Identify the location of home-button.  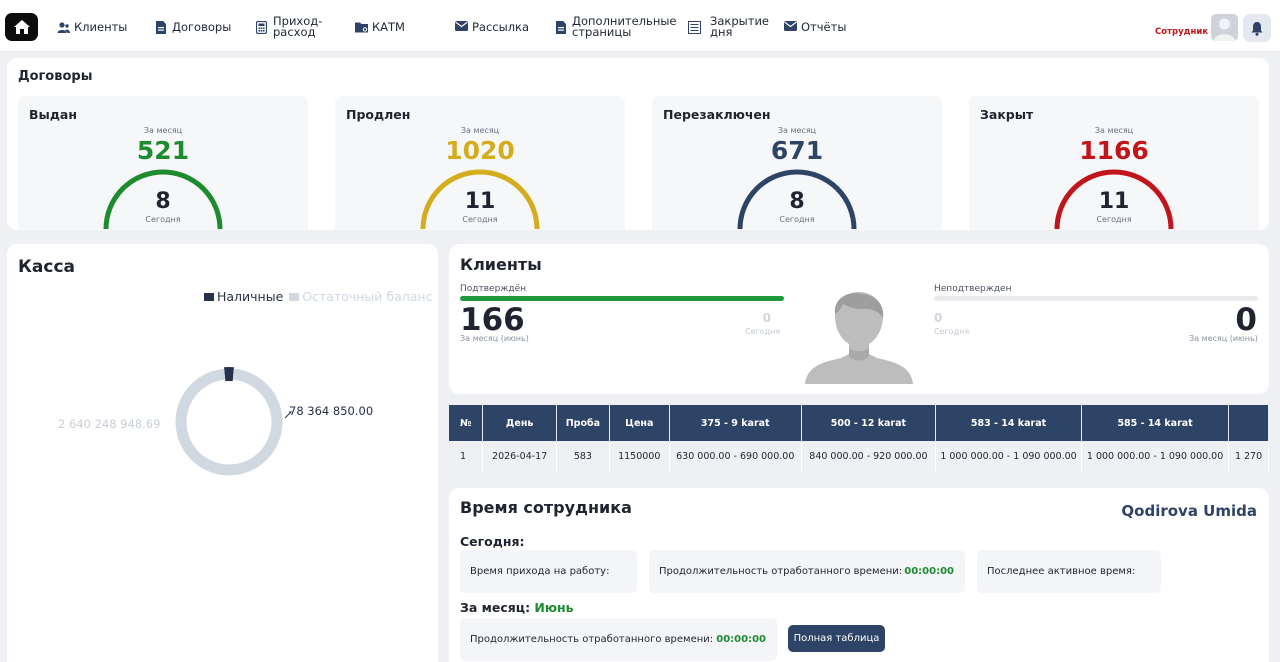
(21, 27).